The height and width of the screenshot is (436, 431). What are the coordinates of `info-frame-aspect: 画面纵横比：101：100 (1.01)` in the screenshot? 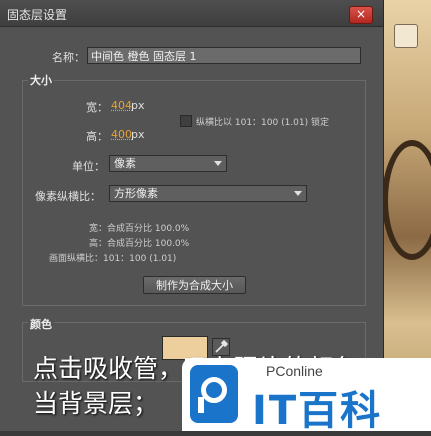 It's located at (113, 259).